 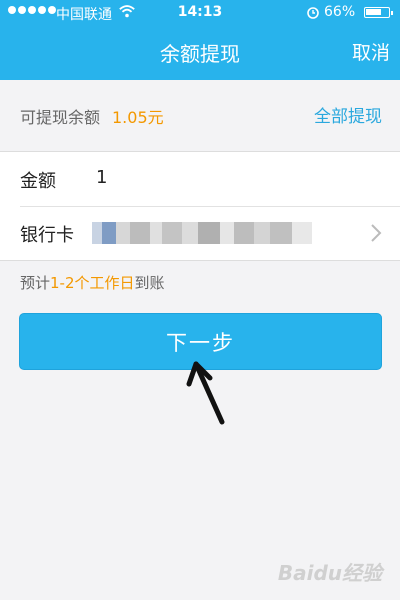 What do you see at coordinates (138, 117) in the screenshot?
I see `balance-amount: 1.05元` at bounding box center [138, 117].